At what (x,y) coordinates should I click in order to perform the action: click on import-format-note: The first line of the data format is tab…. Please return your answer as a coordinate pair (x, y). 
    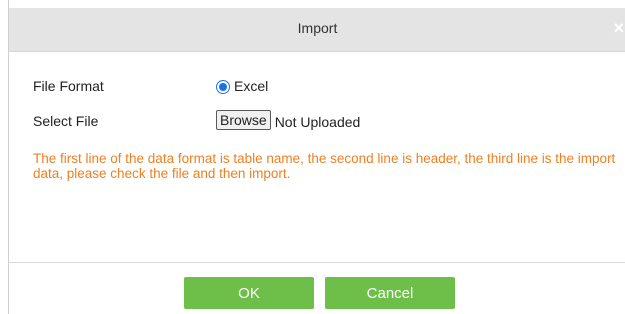
    Looking at the image, I should click on (324, 166).